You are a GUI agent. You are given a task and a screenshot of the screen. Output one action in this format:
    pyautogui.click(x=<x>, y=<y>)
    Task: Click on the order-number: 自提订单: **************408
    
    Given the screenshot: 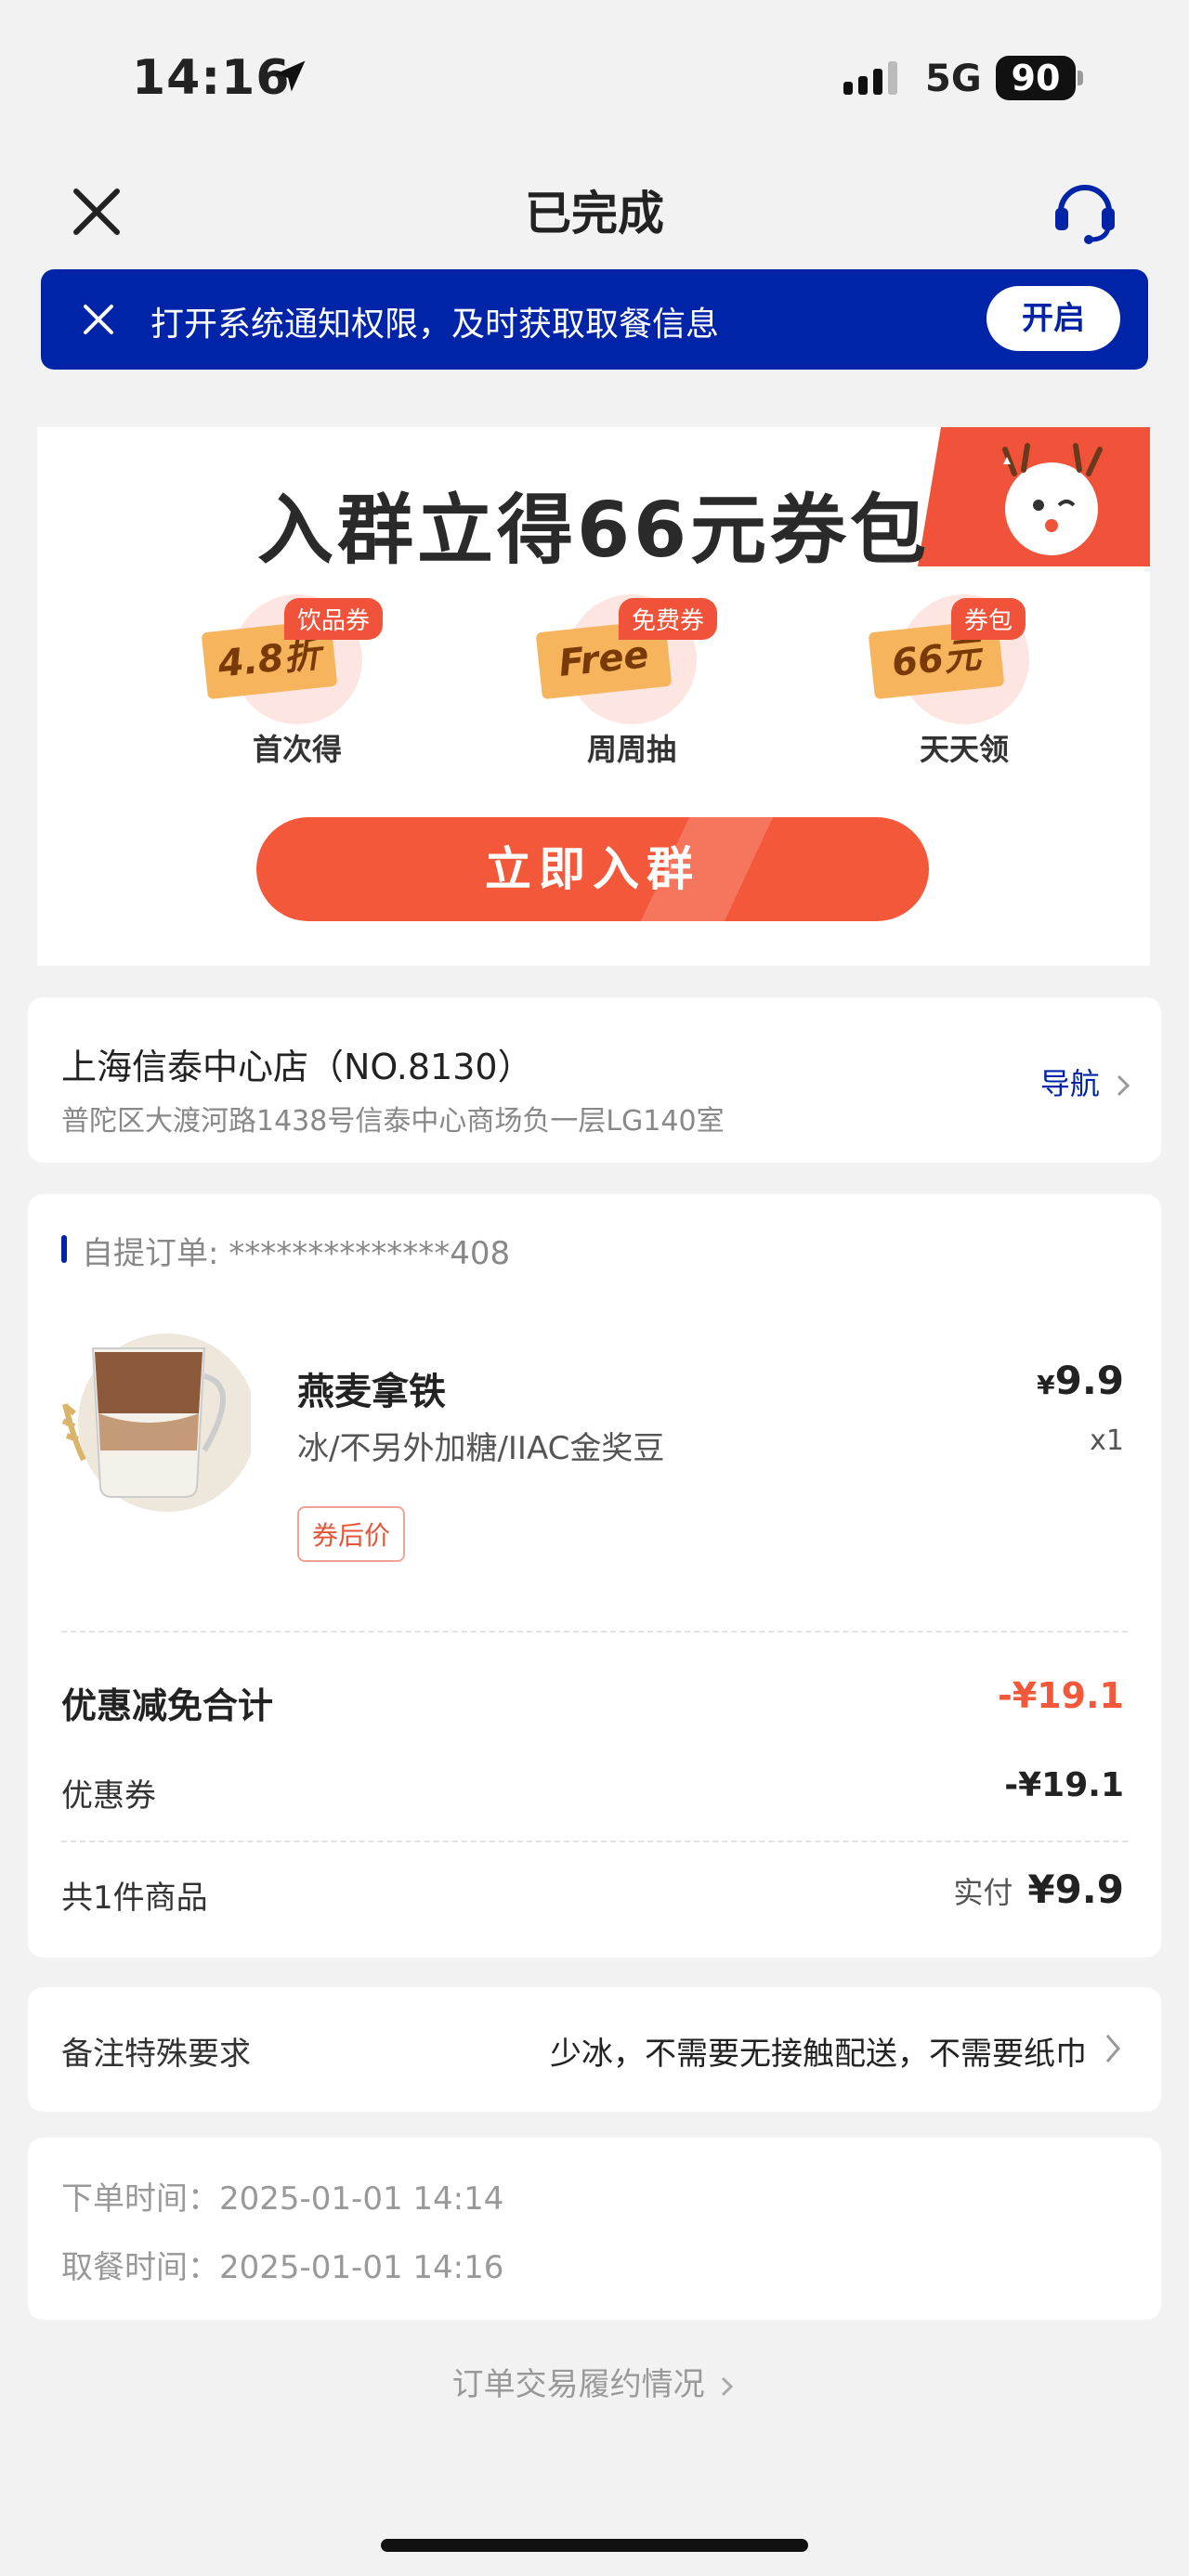 What is the action you would take?
    pyautogui.click(x=296, y=1253)
    